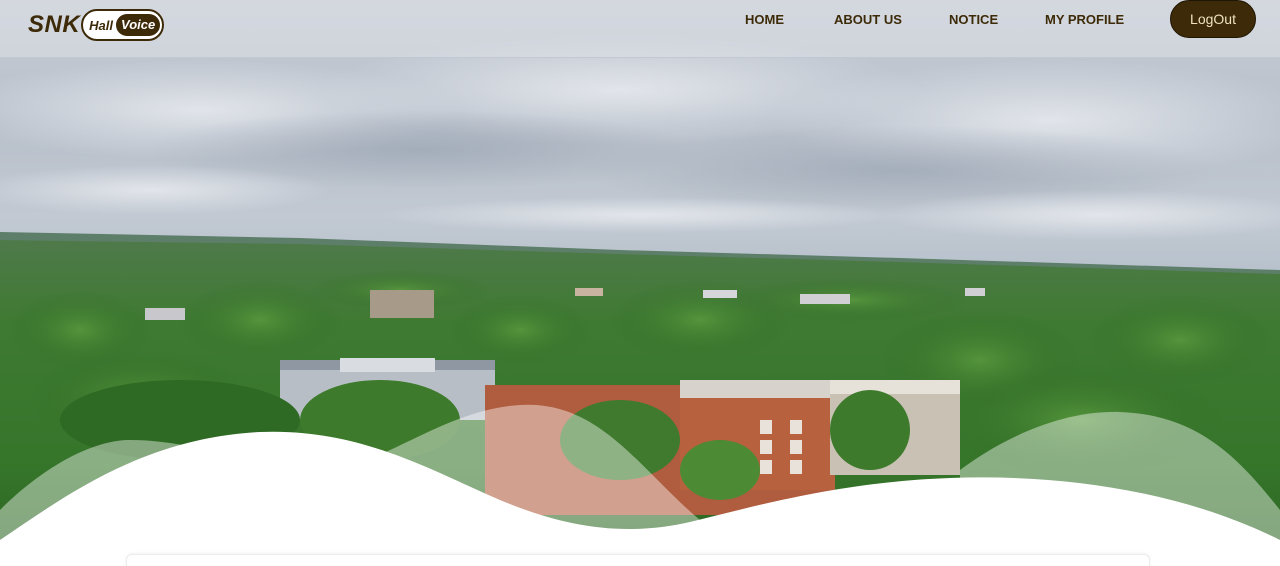 This screenshot has height=566, width=1280. What do you see at coordinates (638, 560) in the screenshot?
I see `content-card` at bounding box center [638, 560].